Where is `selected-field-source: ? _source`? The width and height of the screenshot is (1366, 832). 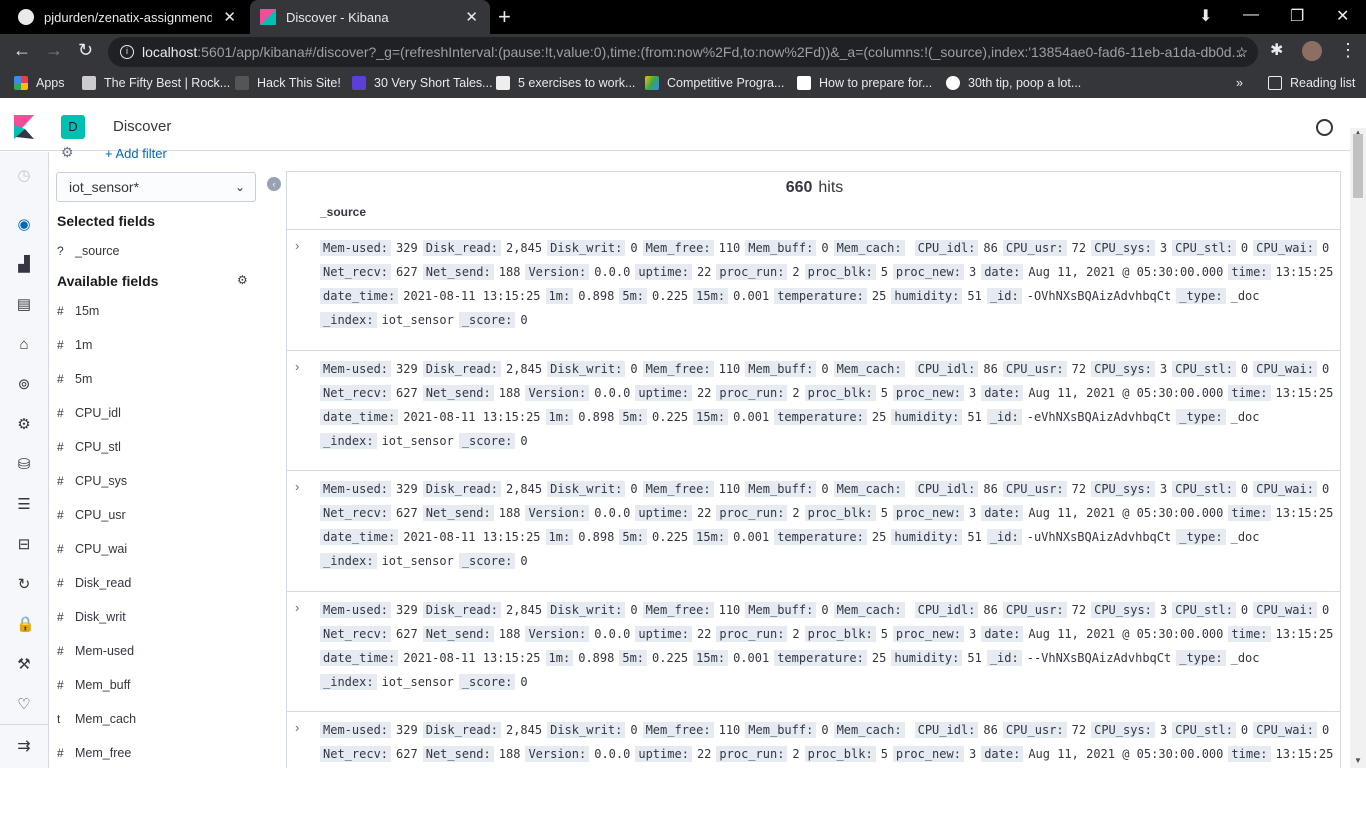 selected-field-source: ? _source is located at coordinates (88, 251).